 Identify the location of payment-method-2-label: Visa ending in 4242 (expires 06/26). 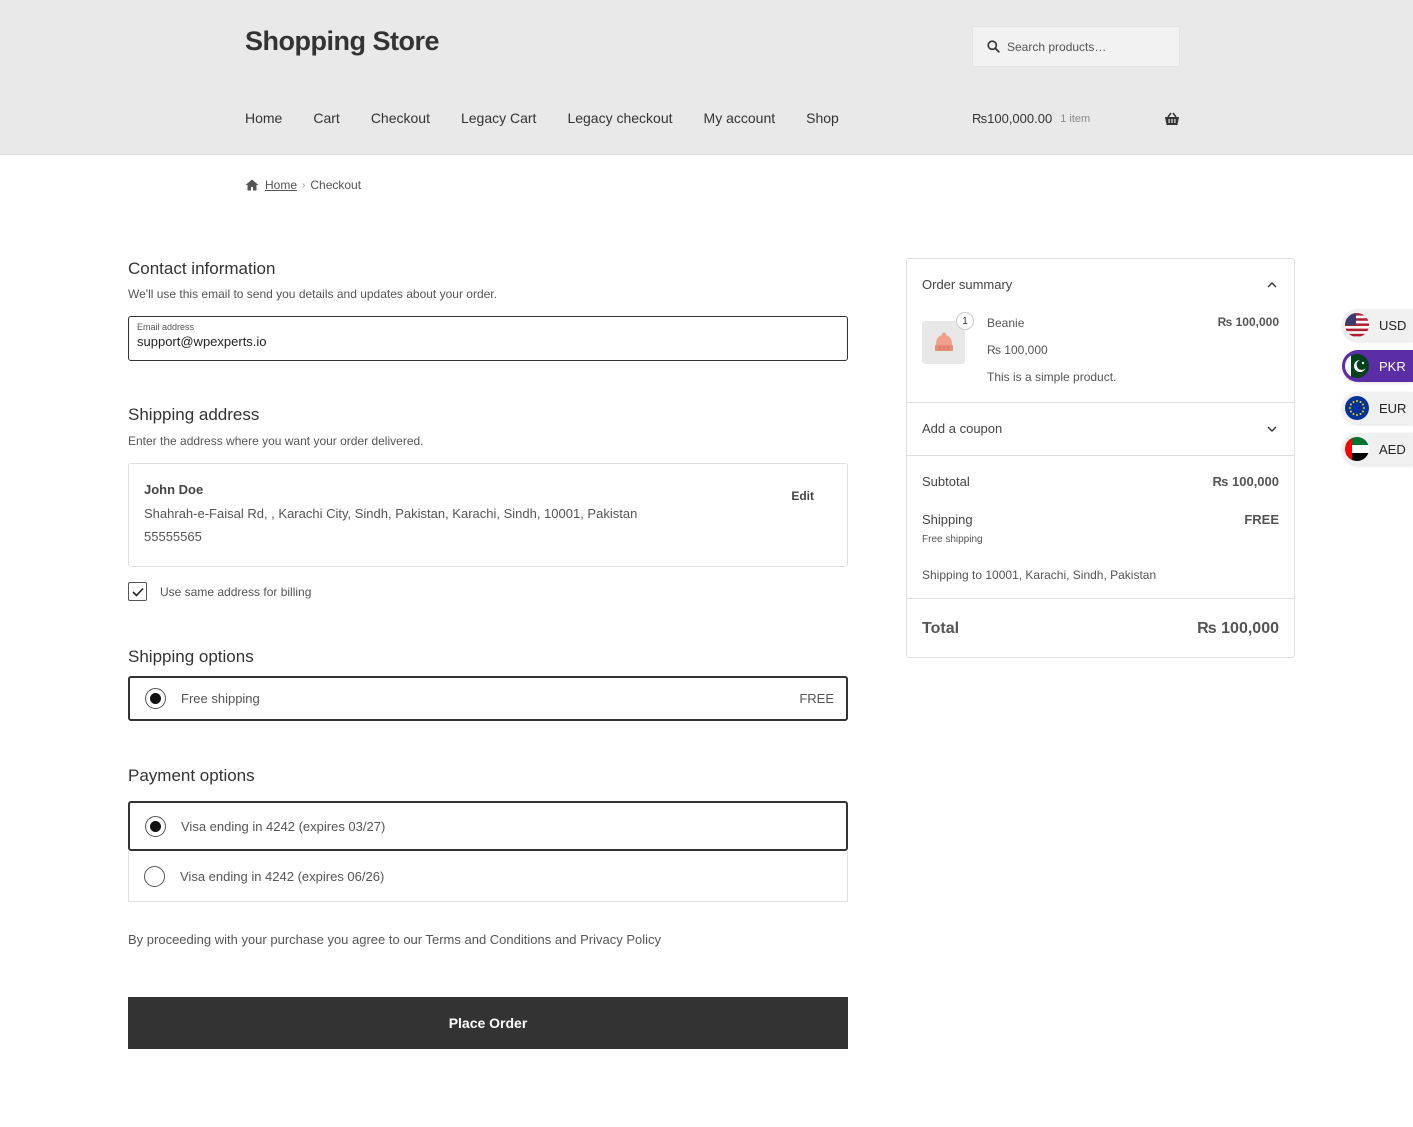
(282, 876).